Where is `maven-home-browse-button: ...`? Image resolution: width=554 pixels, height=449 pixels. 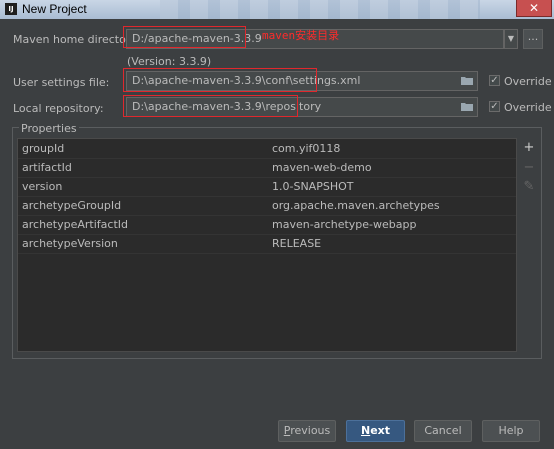 maven-home-browse-button: ... is located at coordinates (533, 39).